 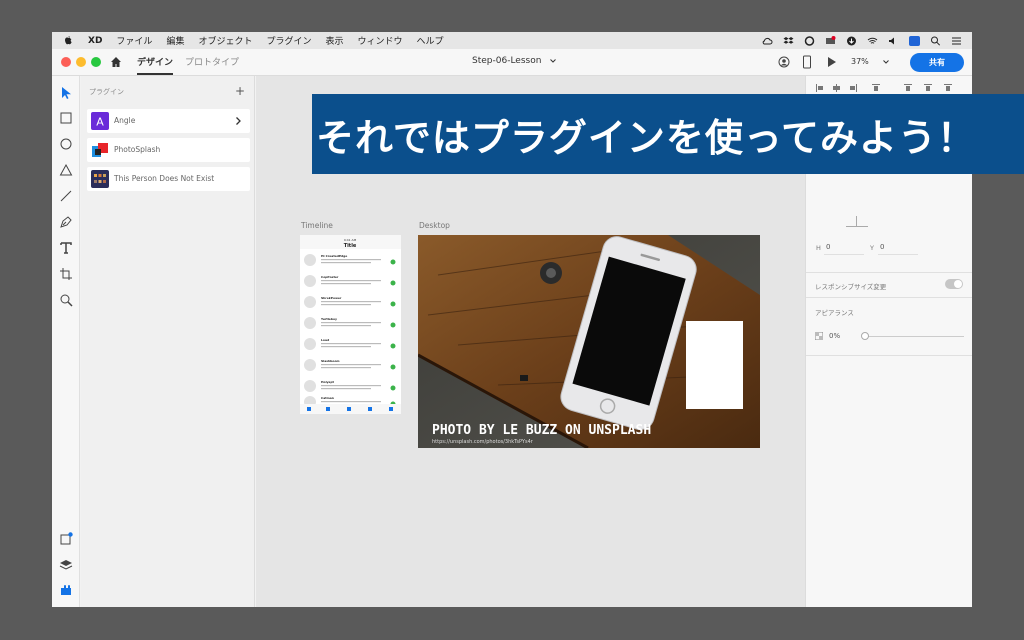 I want to click on height-field: 0, so click(x=828, y=247).